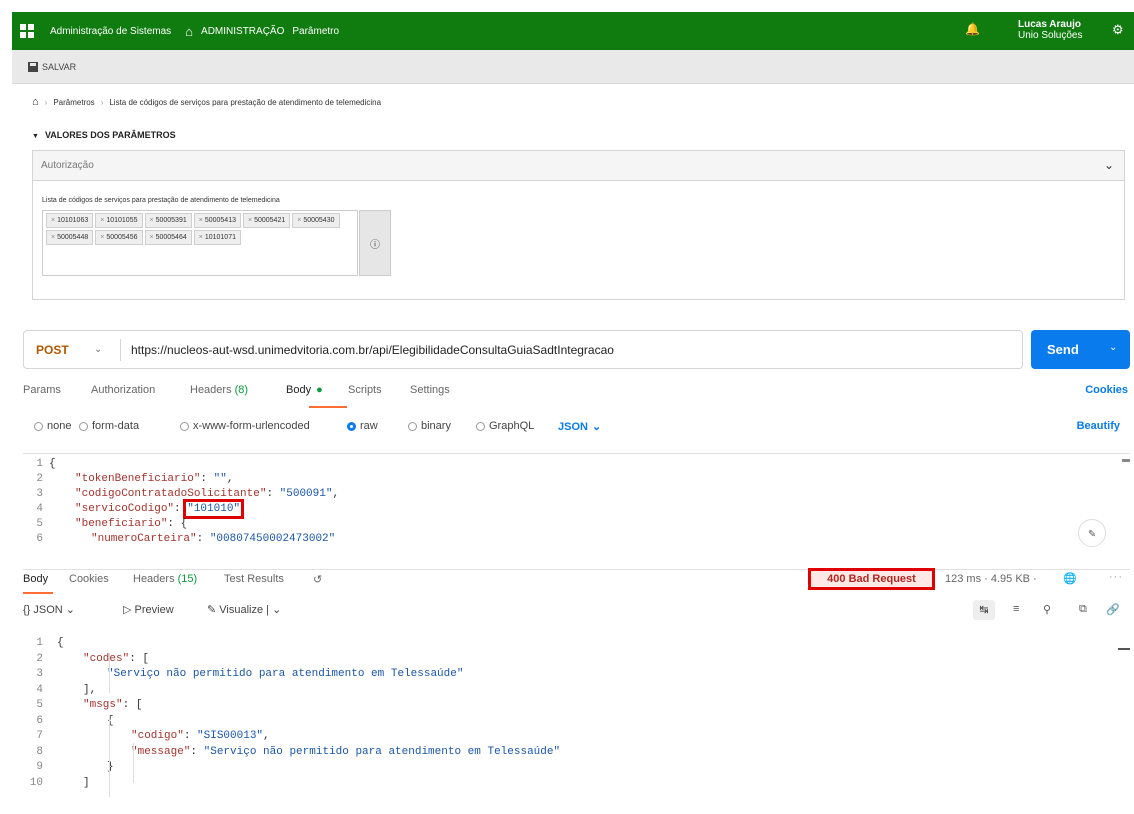 The image size is (1134, 814). I want to click on resp-tab-body: Body, so click(35, 579).